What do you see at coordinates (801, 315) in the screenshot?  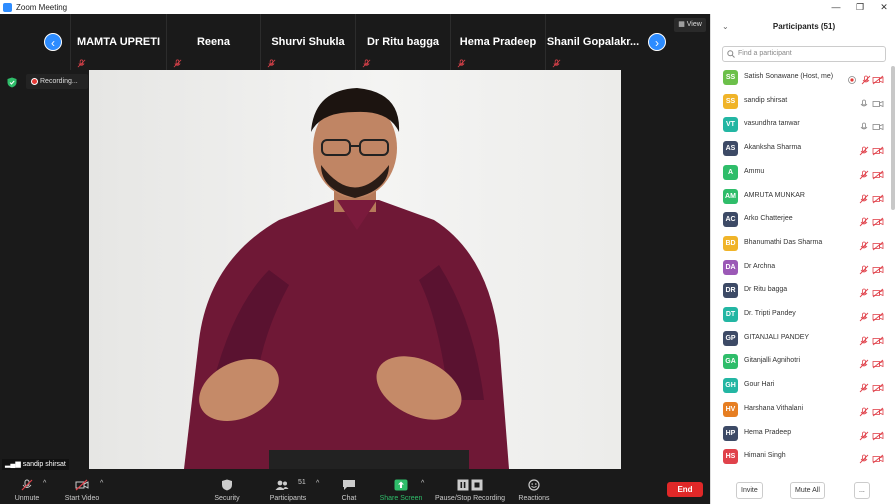 I see `participant-row: DT Dr. Tripti Pandey` at bounding box center [801, 315].